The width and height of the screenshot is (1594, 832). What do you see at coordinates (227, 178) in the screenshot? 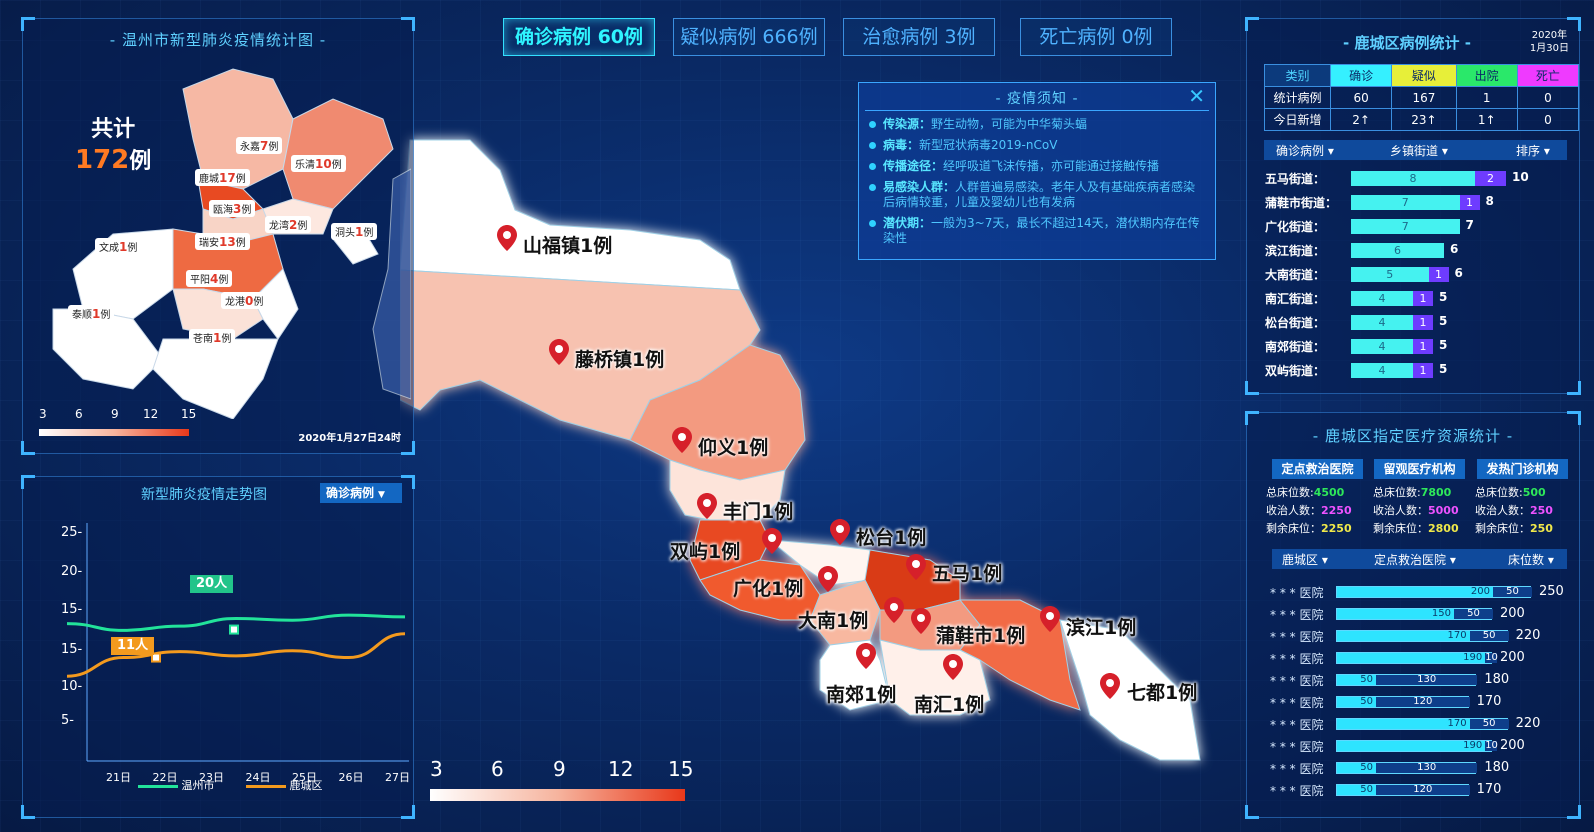
I see `region-count: 17` at bounding box center [227, 178].